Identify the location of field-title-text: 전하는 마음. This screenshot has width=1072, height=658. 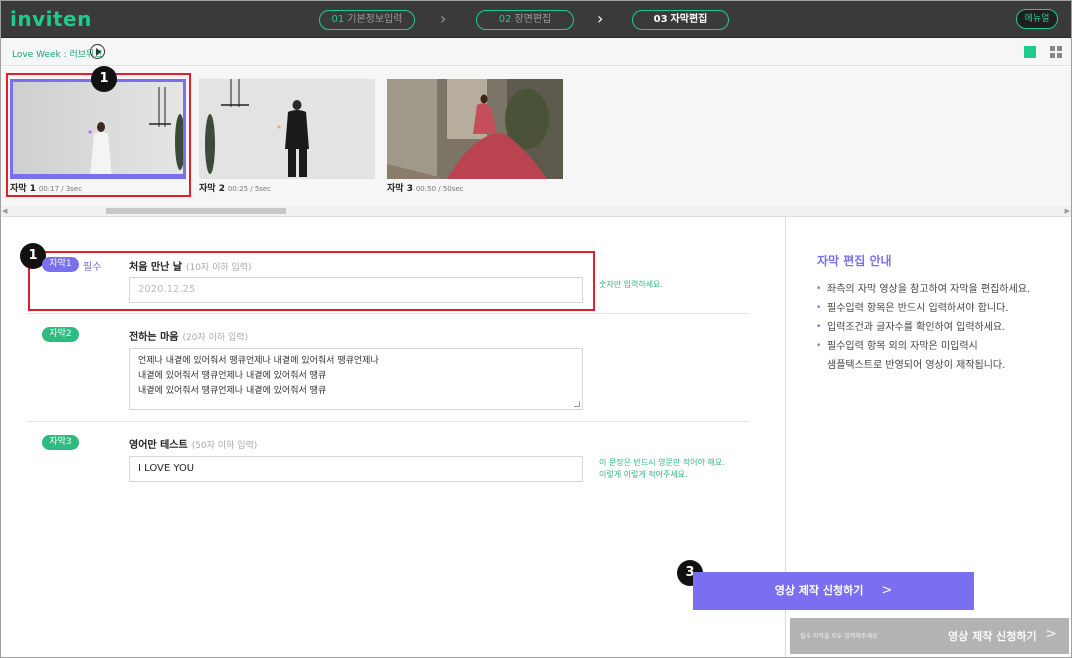
(154, 337).